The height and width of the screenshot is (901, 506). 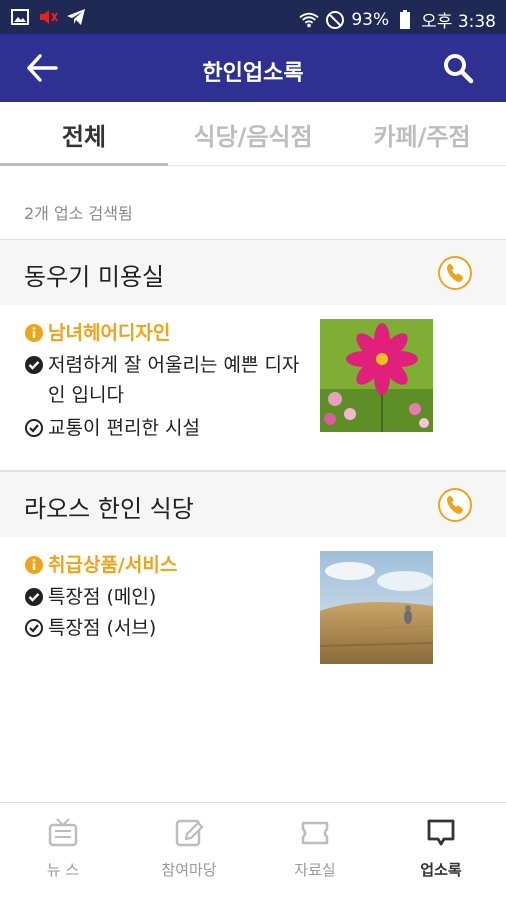 What do you see at coordinates (253, 272) in the screenshot?
I see `listing-header: 동우기 미용실` at bounding box center [253, 272].